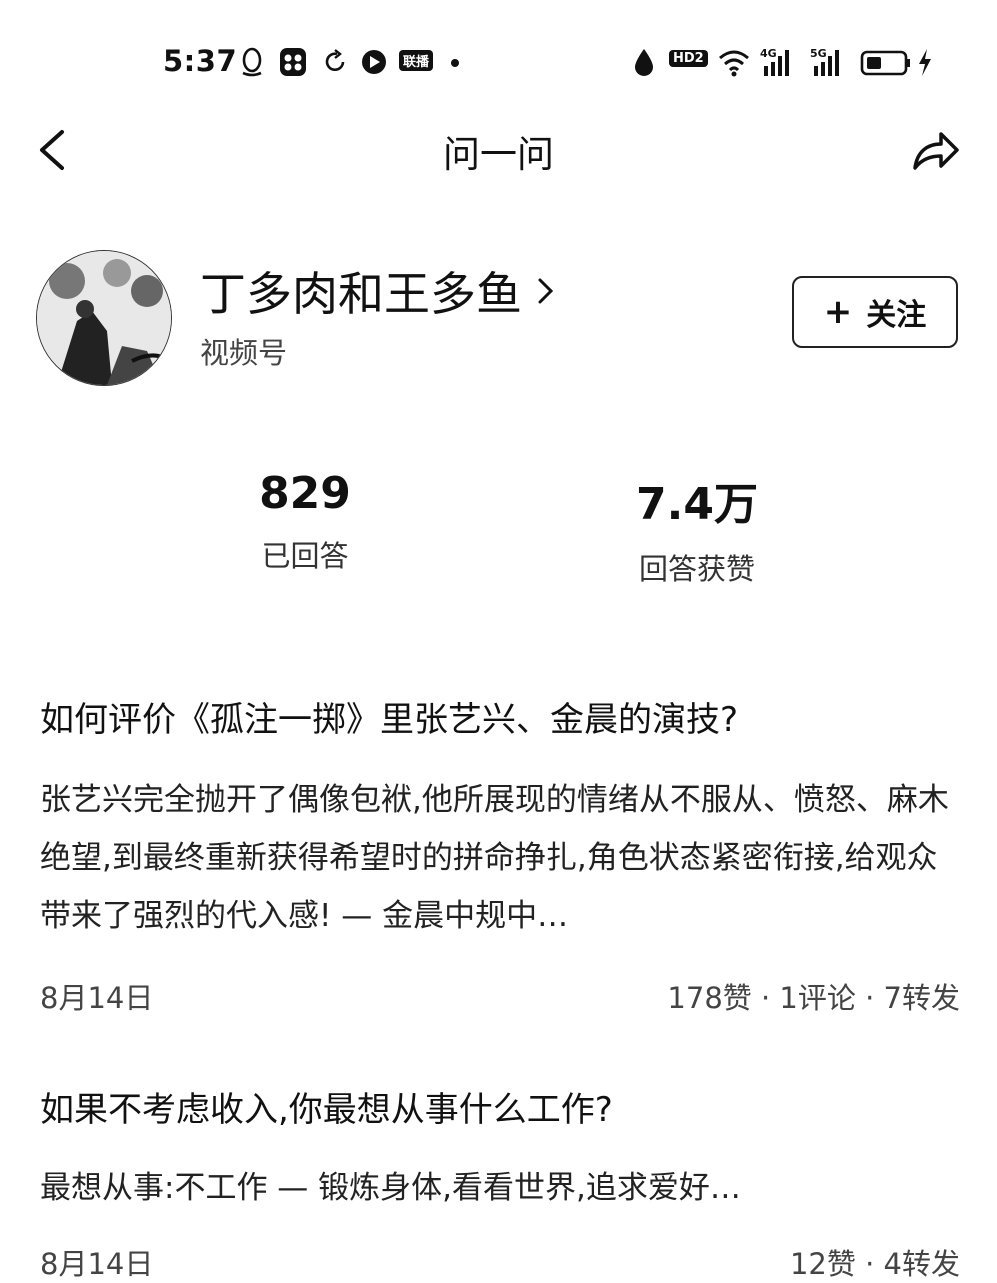 The width and height of the screenshot is (997, 1283). What do you see at coordinates (886, 62) in the screenshot?
I see `battery-icon` at bounding box center [886, 62].